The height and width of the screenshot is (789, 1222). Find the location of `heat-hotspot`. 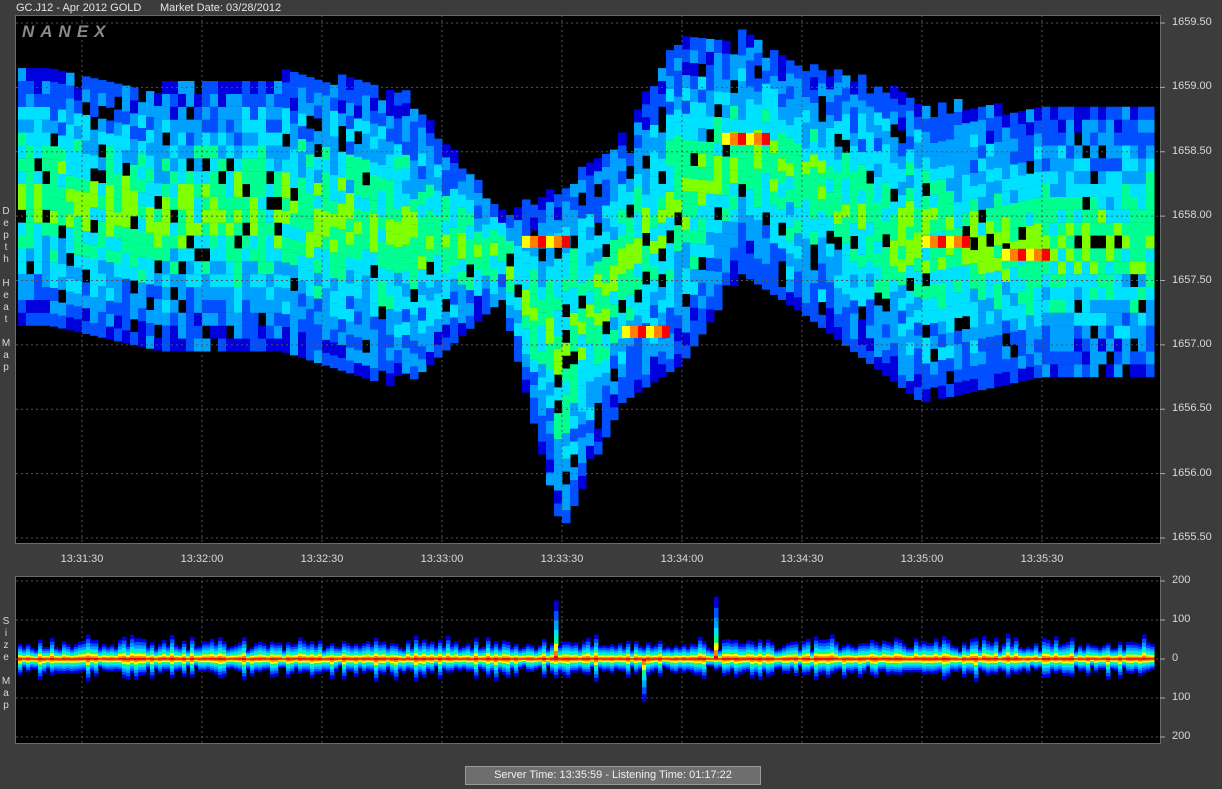

heat-hotspot is located at coordinates (1006, 254).